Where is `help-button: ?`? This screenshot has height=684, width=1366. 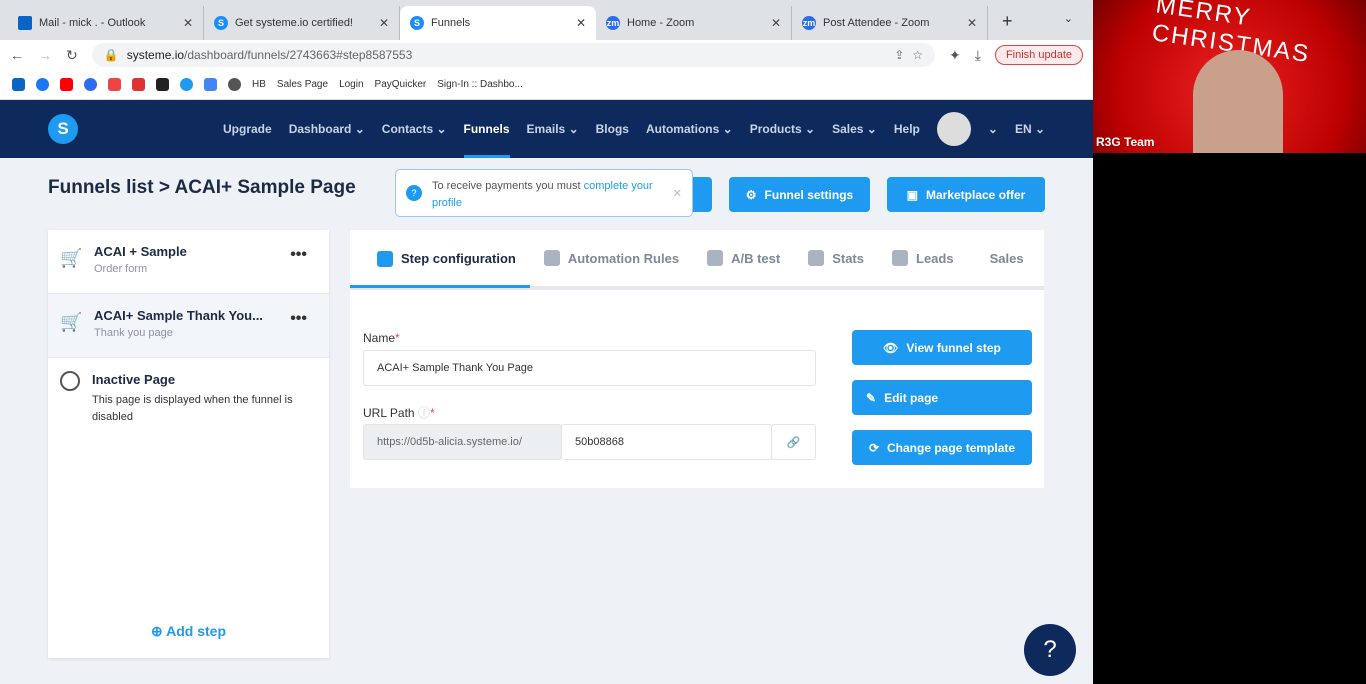 help-button: ? is located at coordinates (1050, 650).